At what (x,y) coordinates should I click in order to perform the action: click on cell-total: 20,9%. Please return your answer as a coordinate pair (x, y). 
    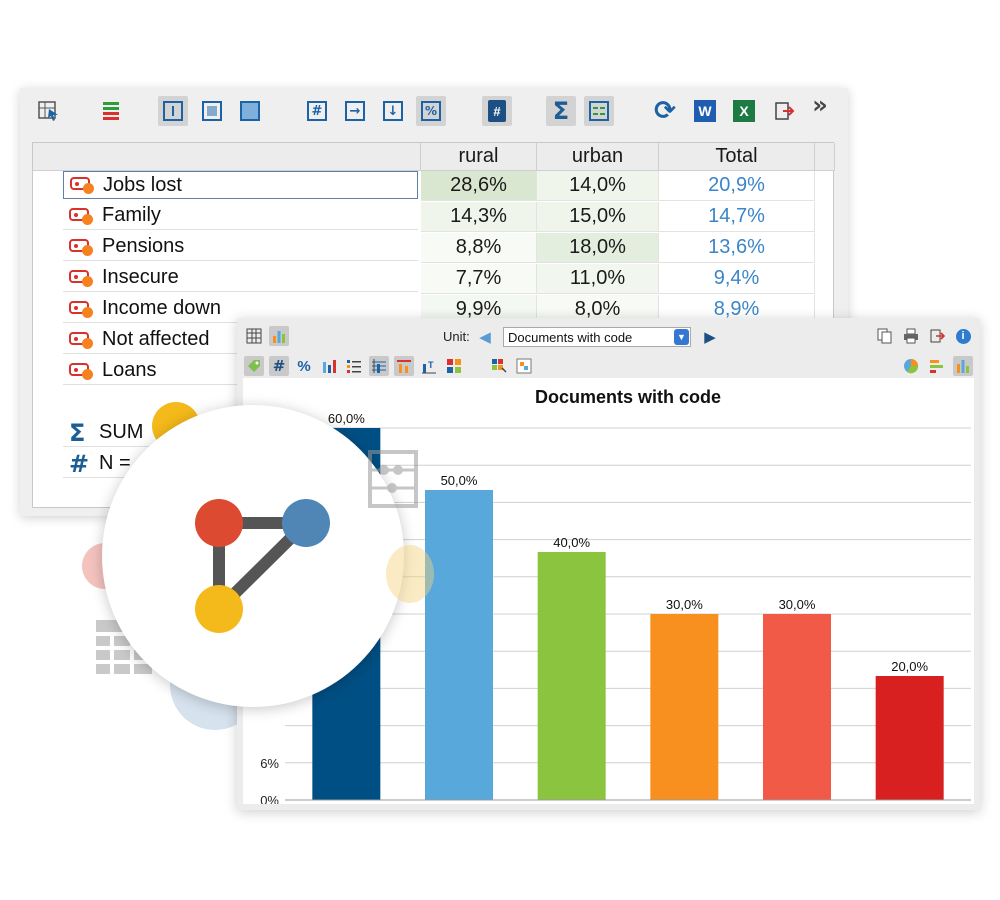
    Looking at the image, I should click on (737, 186).